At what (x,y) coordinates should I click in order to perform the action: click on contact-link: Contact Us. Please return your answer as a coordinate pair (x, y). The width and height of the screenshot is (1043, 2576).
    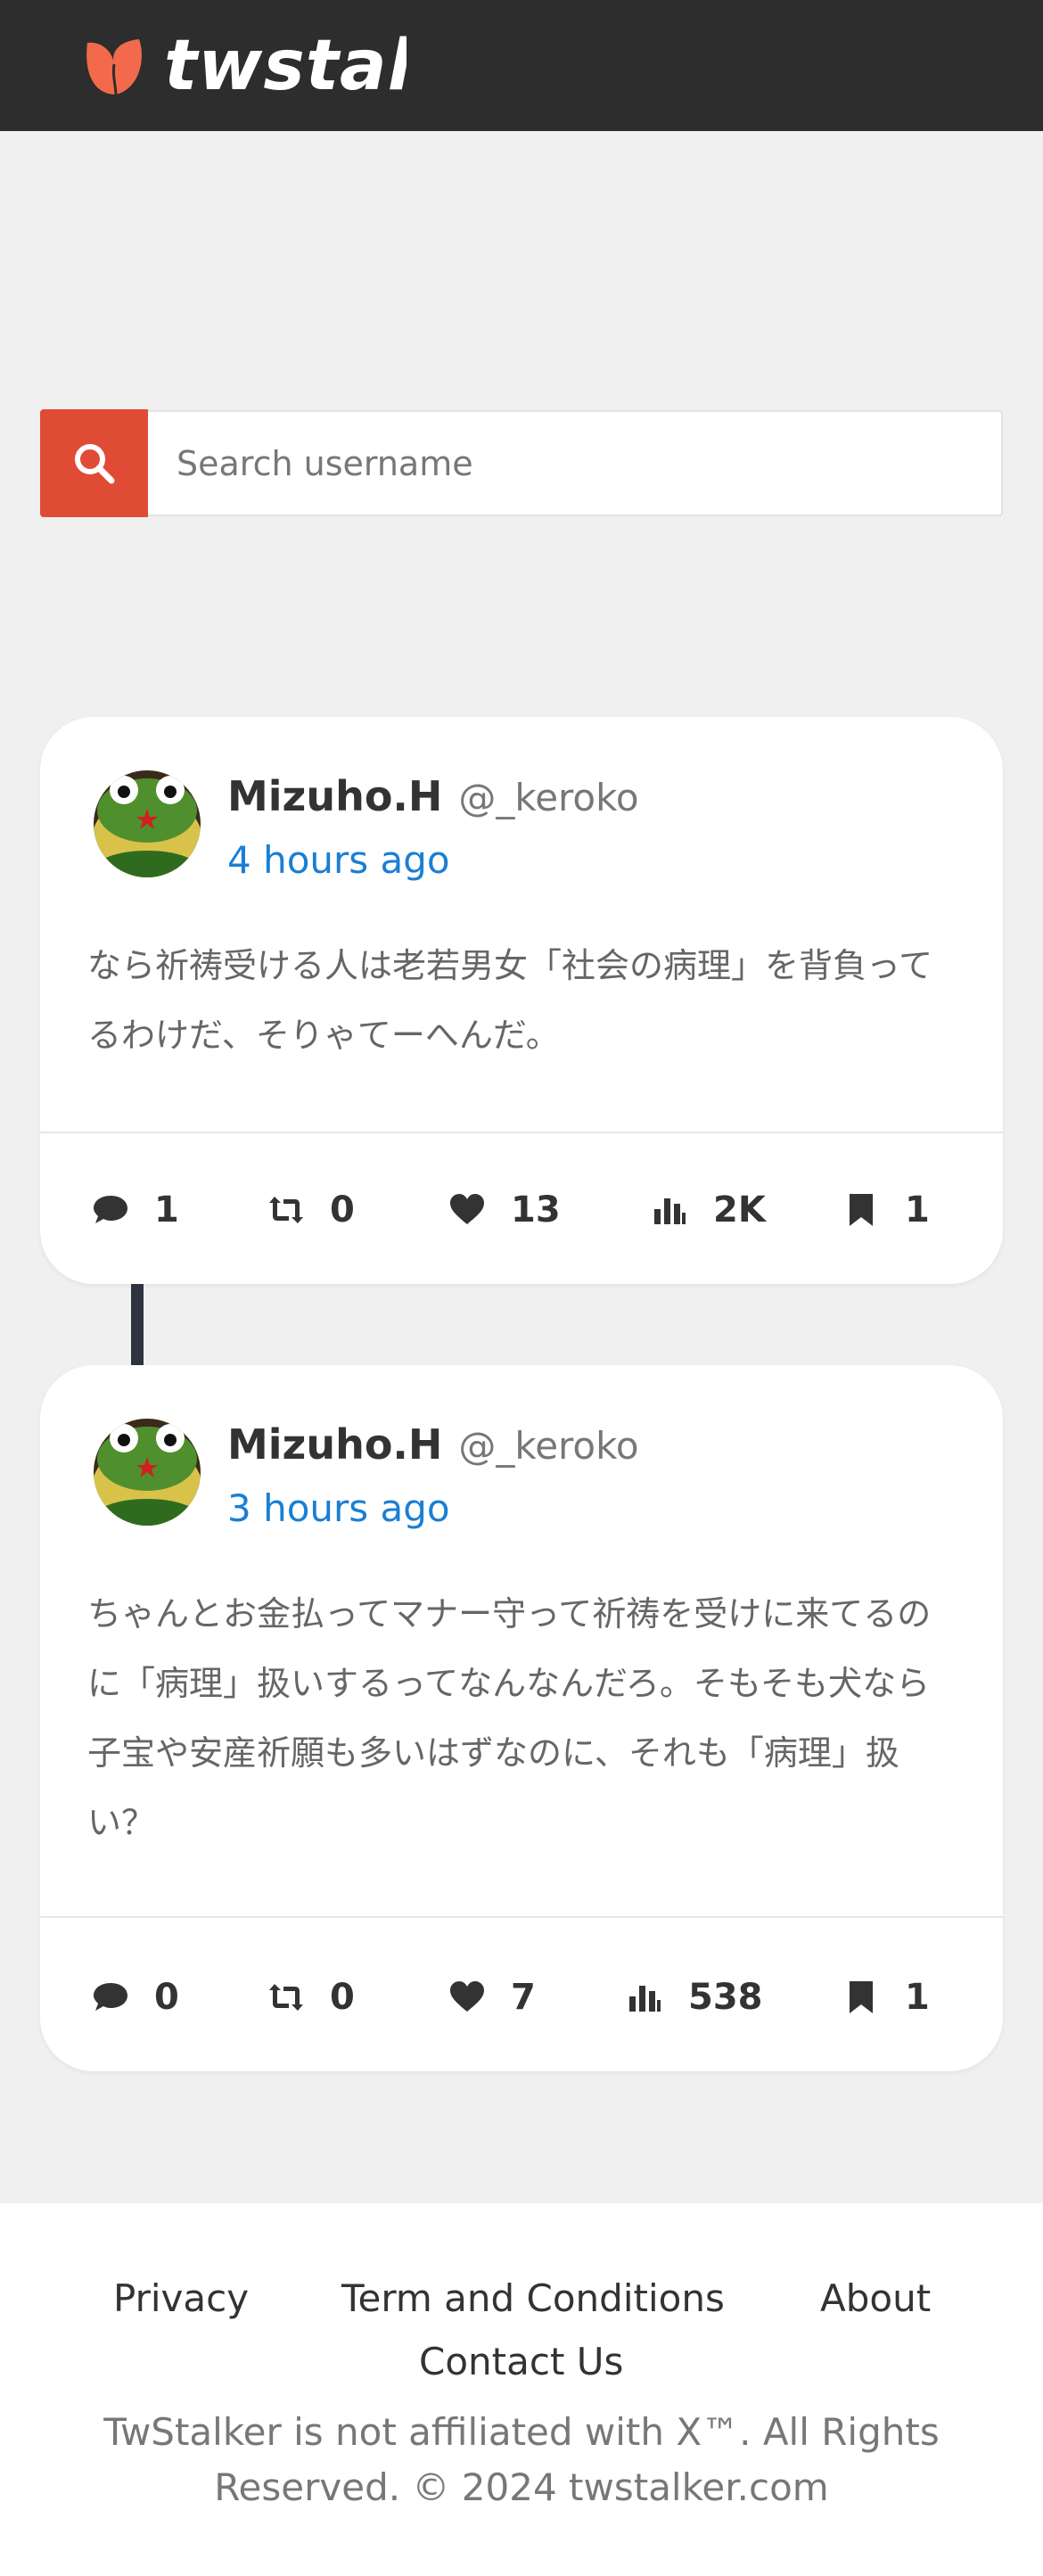
    Looking at the image, I should click on (521, 2361).